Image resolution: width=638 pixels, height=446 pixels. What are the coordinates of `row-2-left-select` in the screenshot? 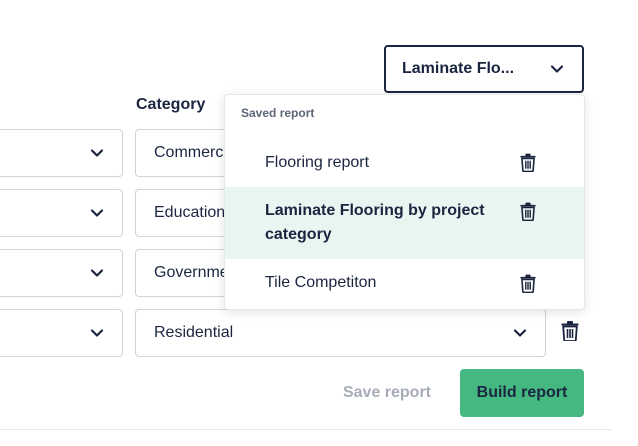 It's located at (61, 213).